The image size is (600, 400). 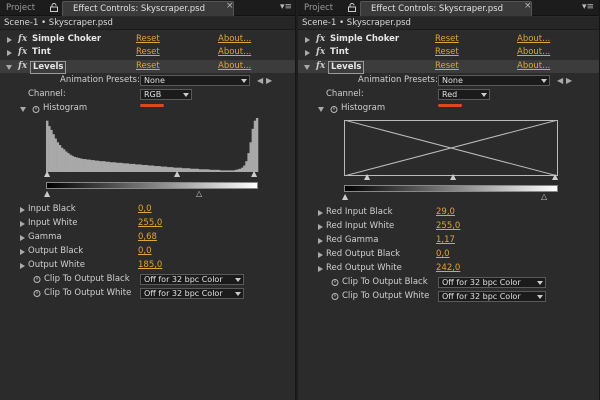 I want to click on param-row-input-black: Input Black 0,0, so click(x=147, y=209).